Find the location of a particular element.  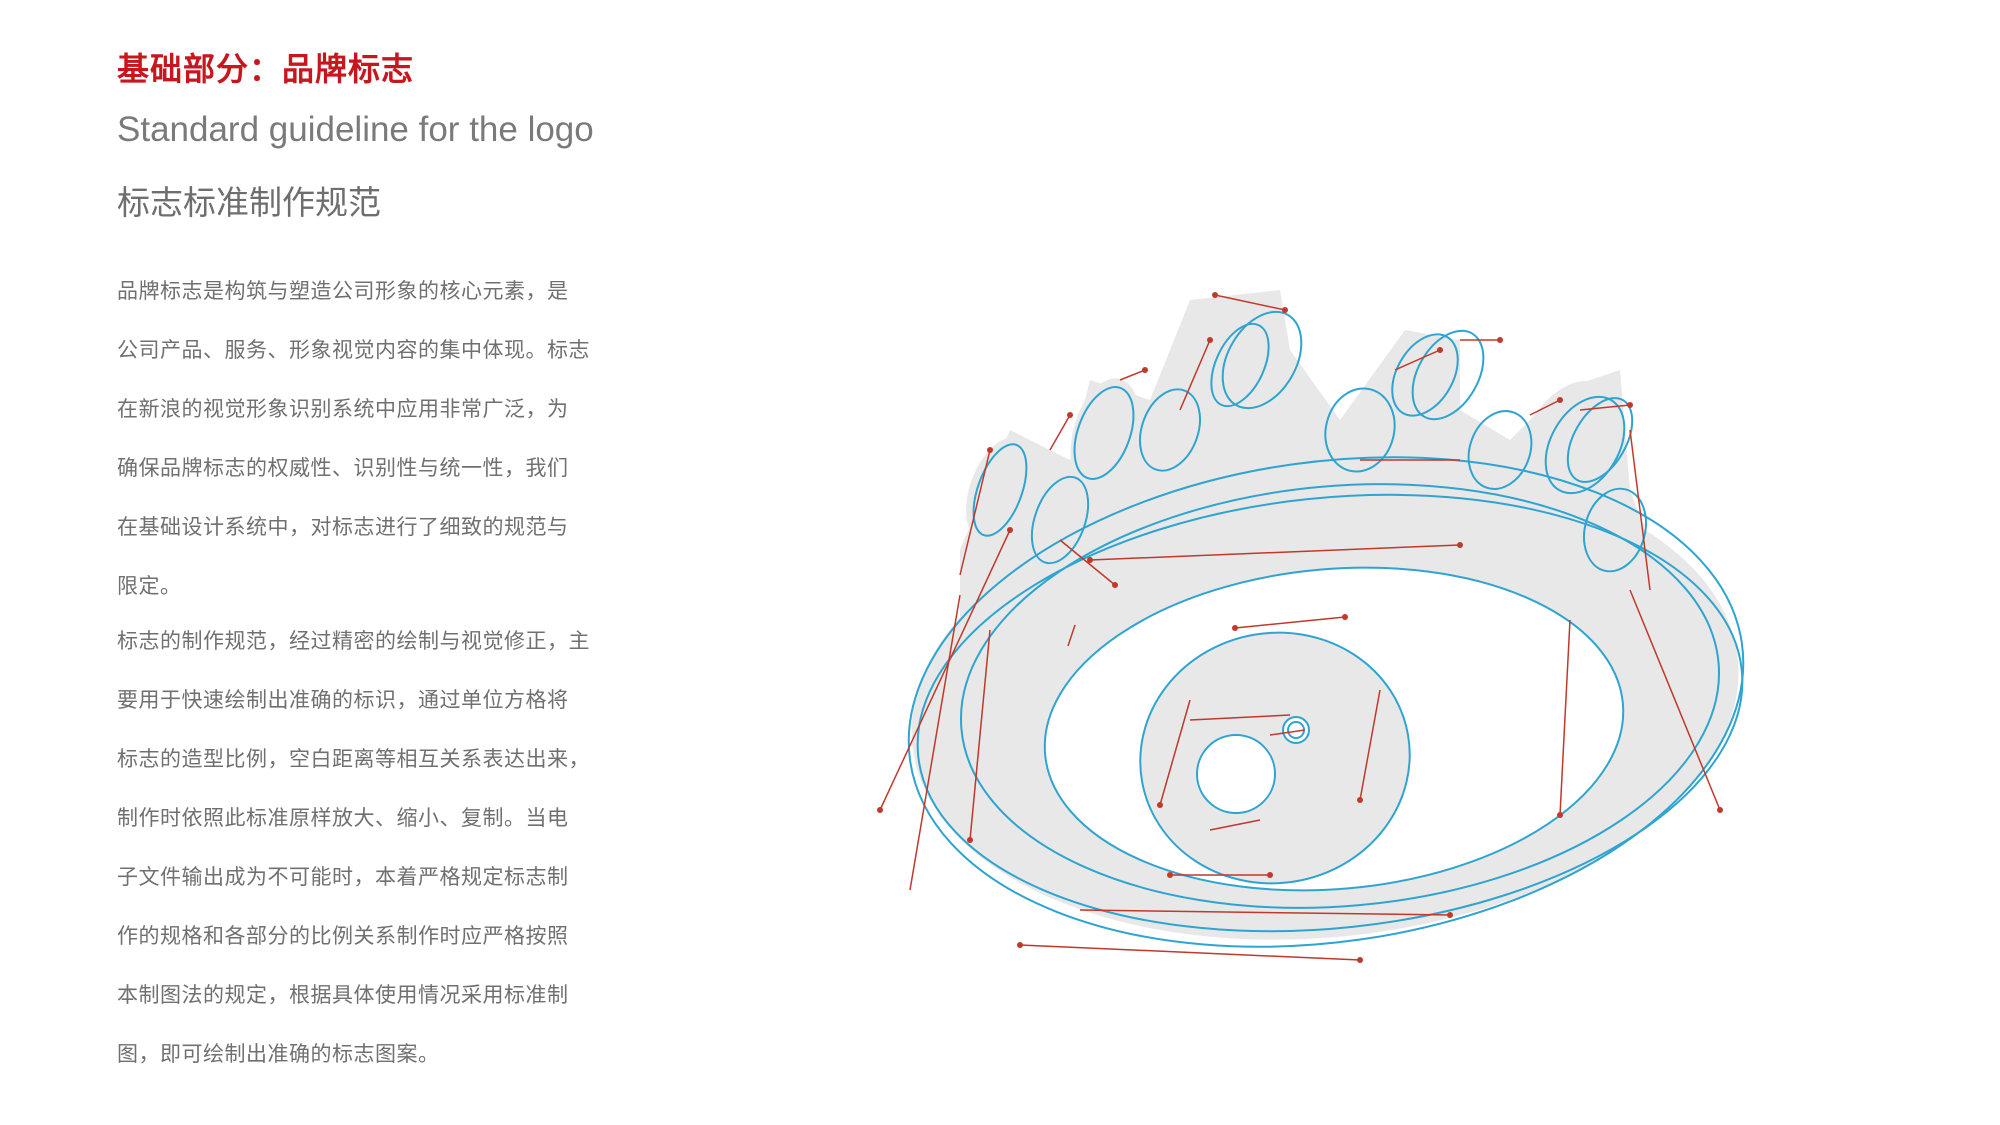

paragraph-line: 在基础设计系统中，对标志进行了细致的规范与 is located at coordinates (343, 527).